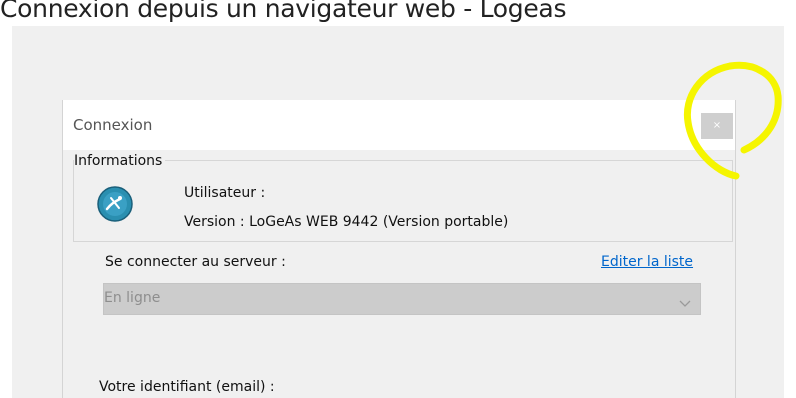  What do you see at coordinates (115, 206) in the screenshot?
I see `app-logo-icon` at bounding box center [115, 206].